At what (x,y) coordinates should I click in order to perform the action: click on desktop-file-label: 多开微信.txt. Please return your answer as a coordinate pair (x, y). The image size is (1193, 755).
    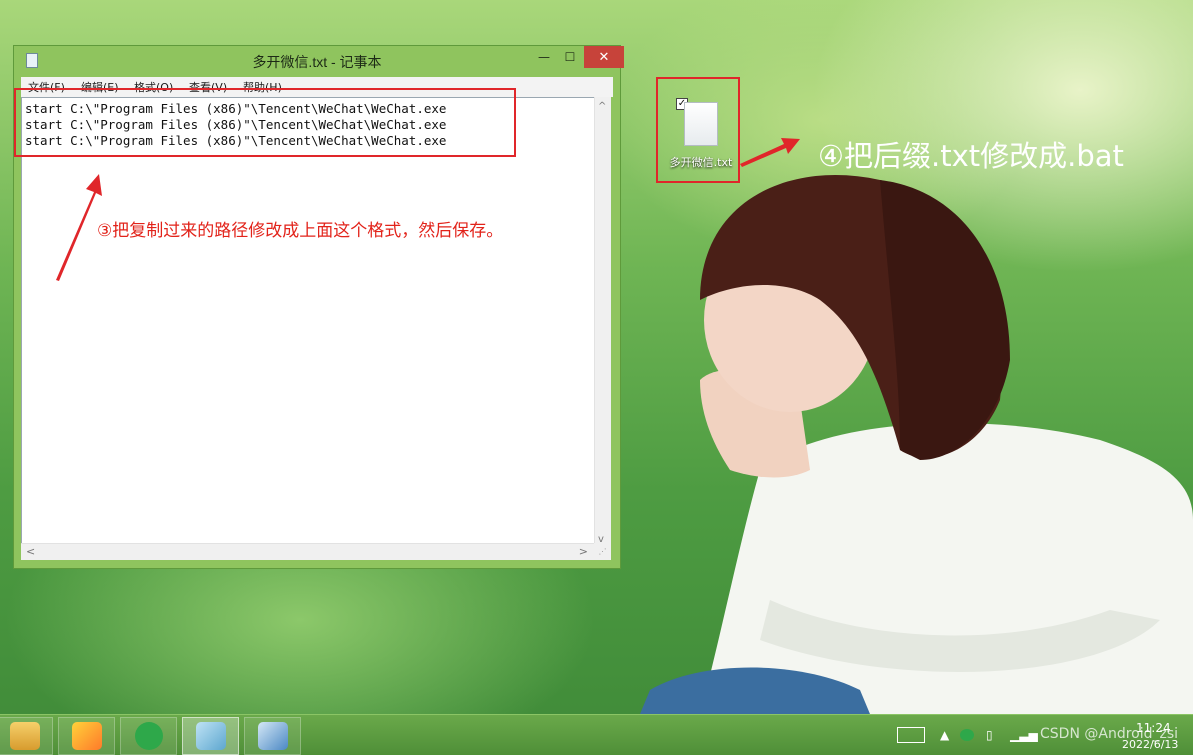
    Looking at the image, I should click on (701, 162).